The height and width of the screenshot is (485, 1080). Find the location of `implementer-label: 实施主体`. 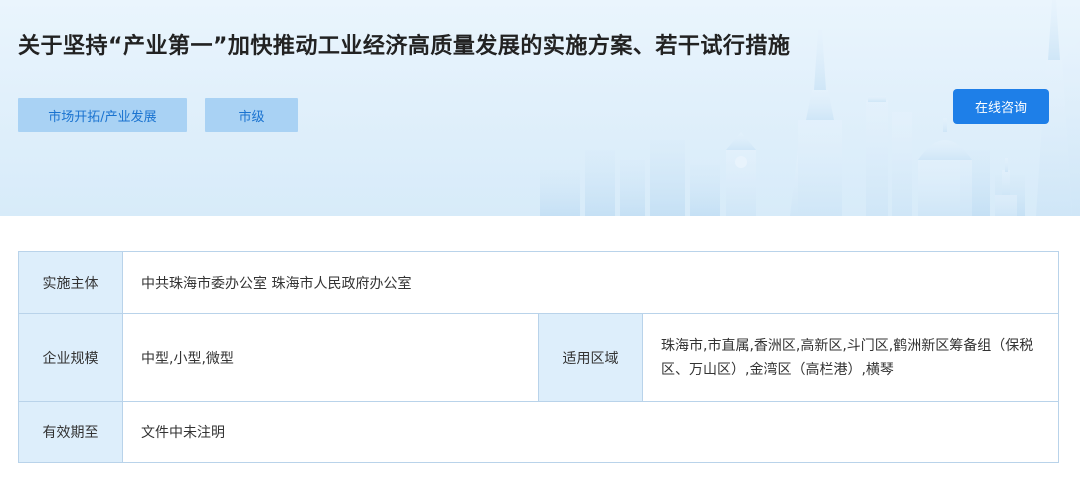

implementer-label: 实施主体 is located at coordinates (71, 282).